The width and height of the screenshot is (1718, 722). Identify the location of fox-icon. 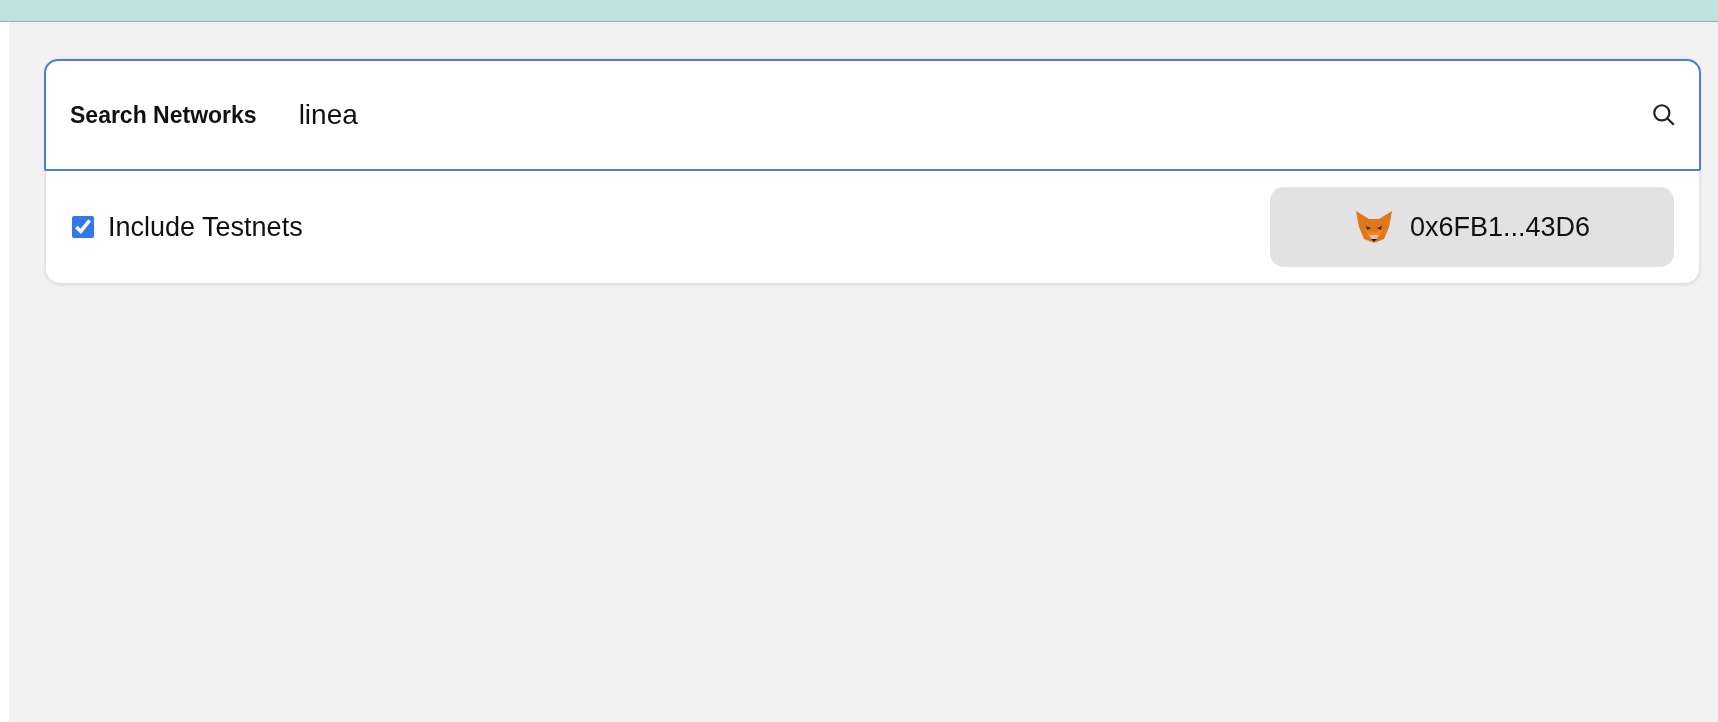
(1373, 227).